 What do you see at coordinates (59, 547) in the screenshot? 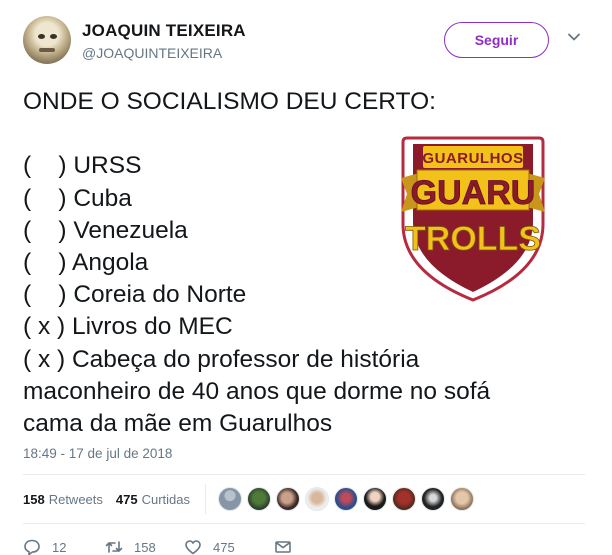
I see `reply-count: 12` at bounding box center [59, 547].